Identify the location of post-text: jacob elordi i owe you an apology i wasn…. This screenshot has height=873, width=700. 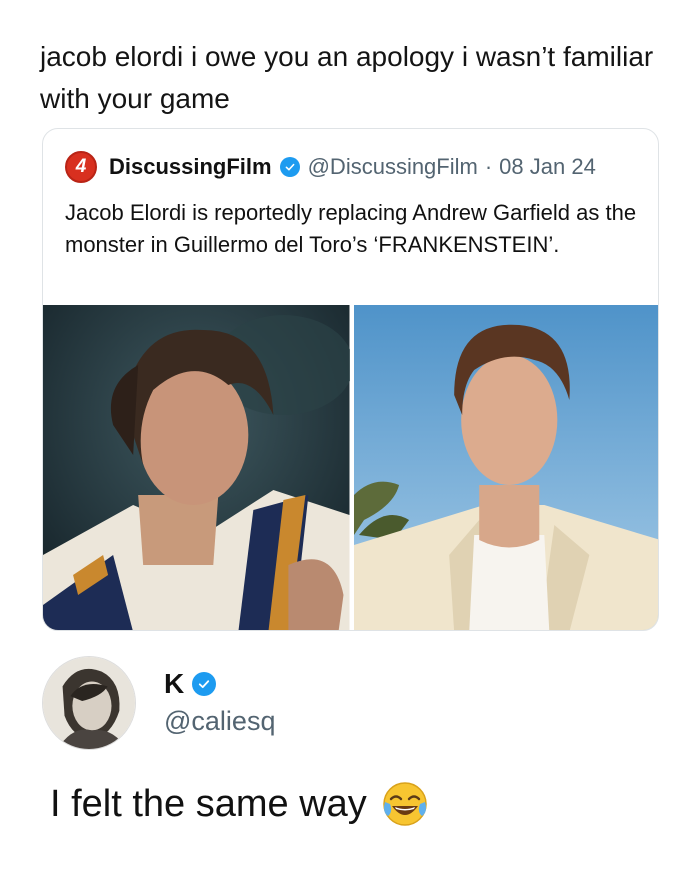
(347, 77).